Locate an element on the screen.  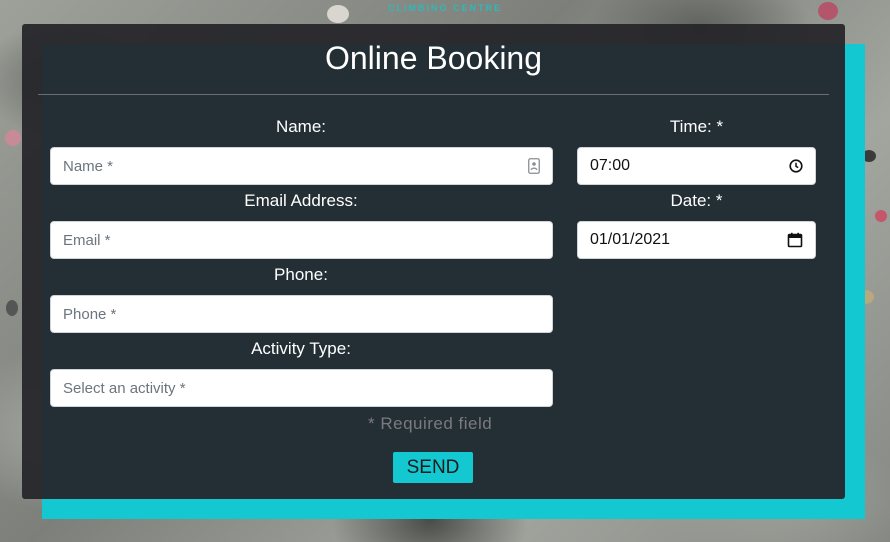
calendar-icon is located at coordinates (795, 240).